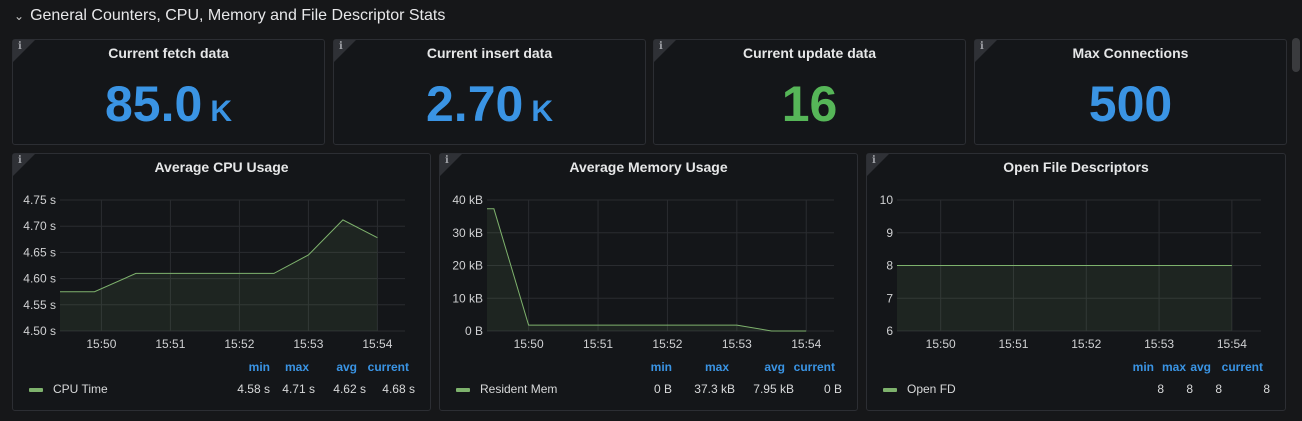 The height and width of the screenshot is (421, 1302). Describe the element at coordinates (467, 266) in the screenshot. I see `y-tick-label: 20 kB` at that location.